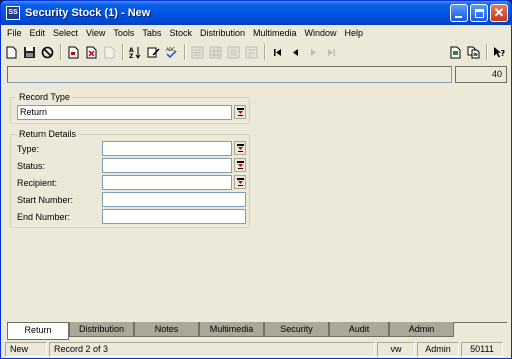 Image resolution: width=512 pixels, height=359 pixels. I want to click on menu-multimedia: Multimedia, so click(275, 33).